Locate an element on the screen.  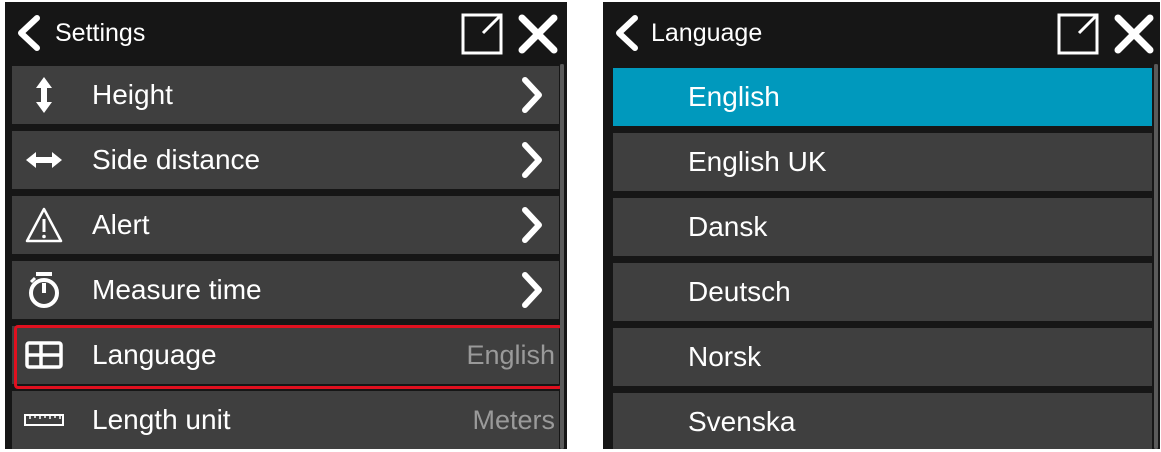
settings-item-label: Length unit is located at coordinates (161, 419).